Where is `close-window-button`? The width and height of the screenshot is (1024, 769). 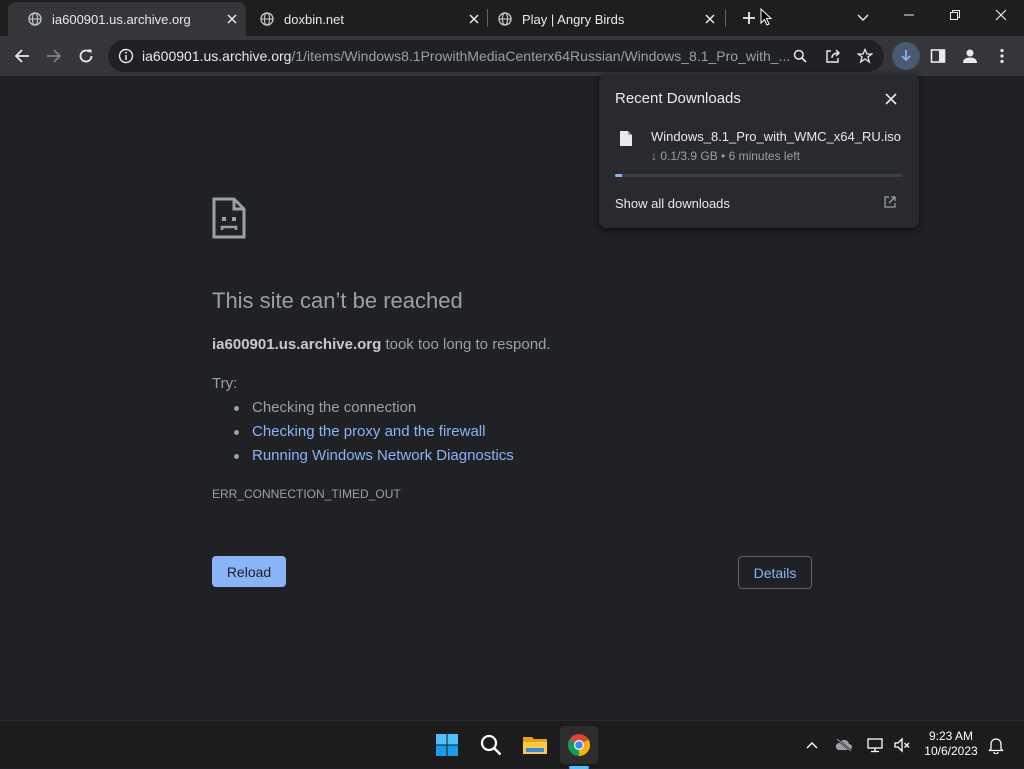 close-window-button is located at coordinates (1001, 15).